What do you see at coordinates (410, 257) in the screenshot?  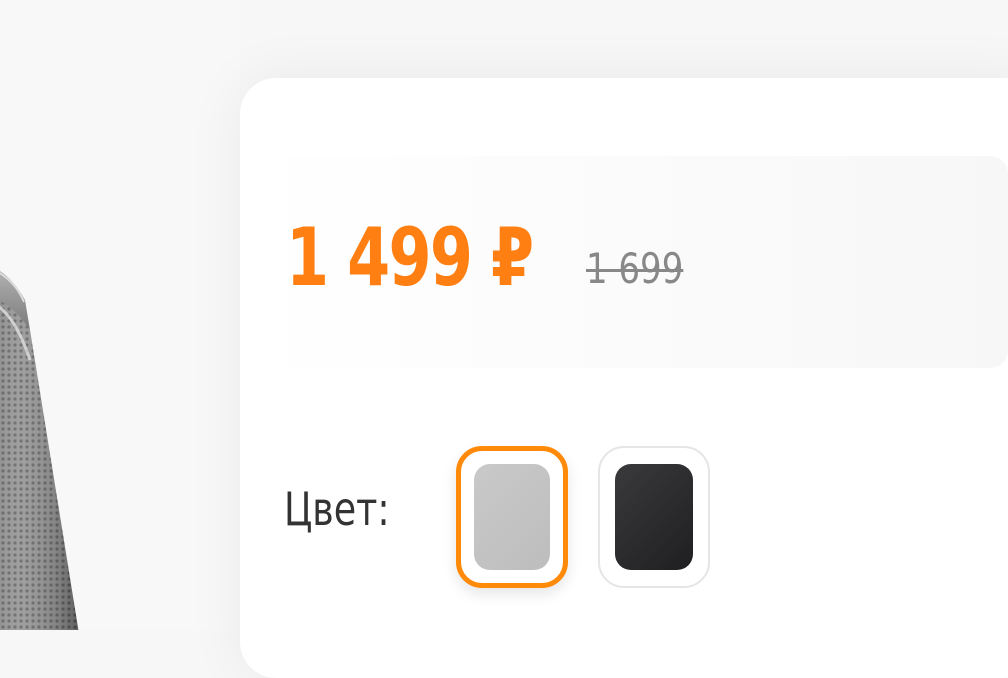 I see `current-price: 1 499 ₽` at bounding box center [410, 257].